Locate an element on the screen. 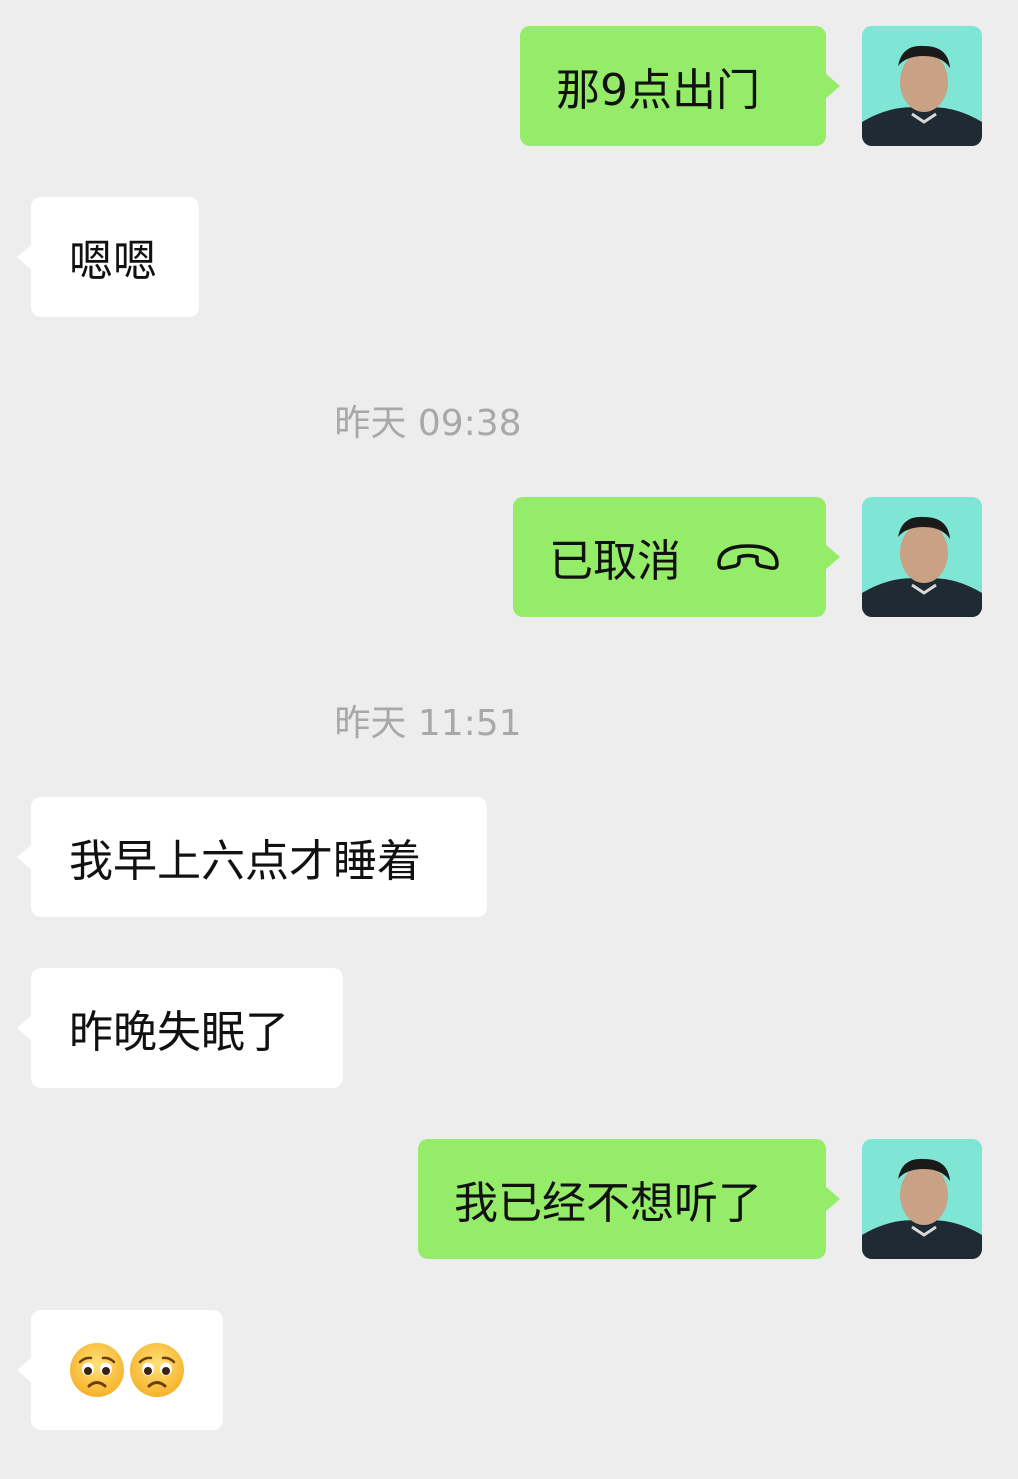 The width and height of the screenshot is (1018, 1479). message-text: 那9点出门 is located at coordinates (658, 90).